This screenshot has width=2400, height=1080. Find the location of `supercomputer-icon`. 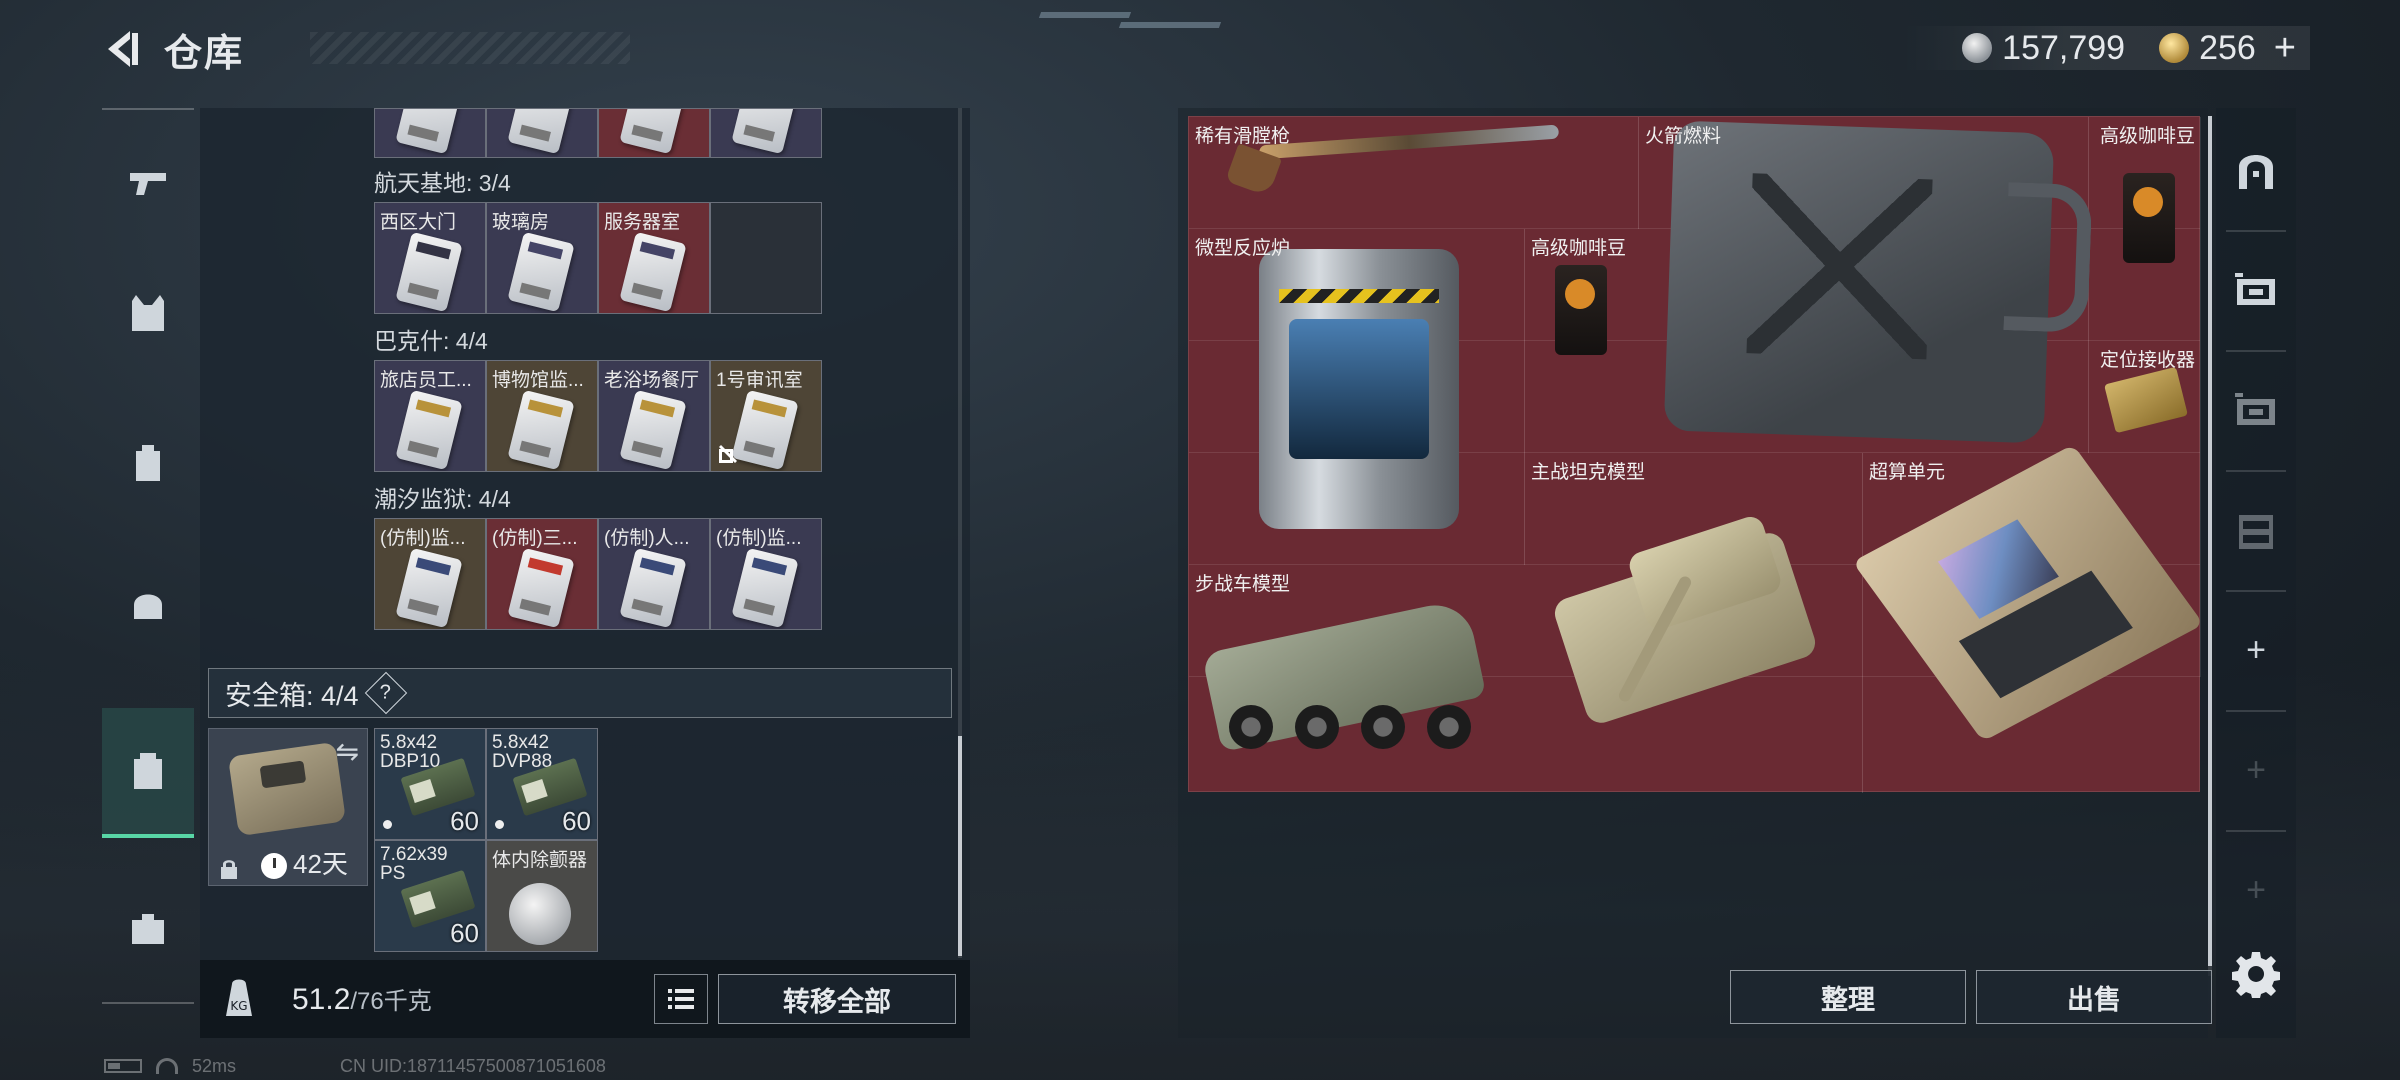

supercomputer-icon is located at coordinates (2028, 593).